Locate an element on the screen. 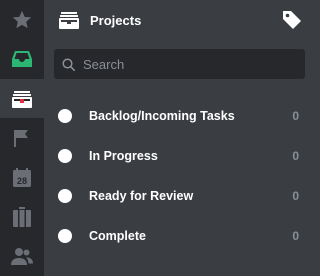 The height and width of the screenshot is (276, 320). sidebar-item-projects is located at coordinates (22, 98).